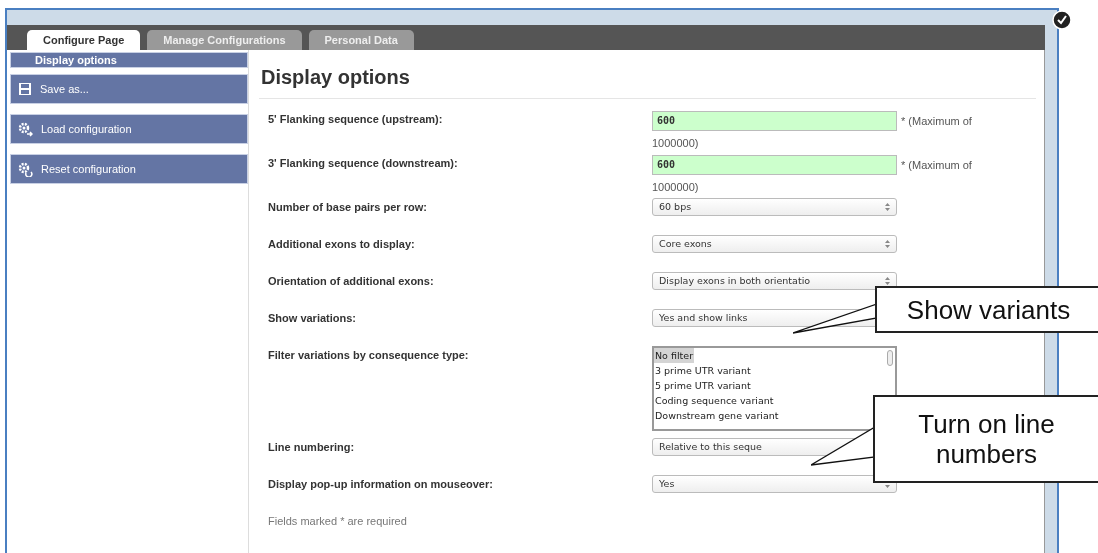 This screenshot has width=1098, height=553. Describe the element at coordinates (338, 521) in the screenshot. I see `footer-note: Fields marked * are required` at that location.